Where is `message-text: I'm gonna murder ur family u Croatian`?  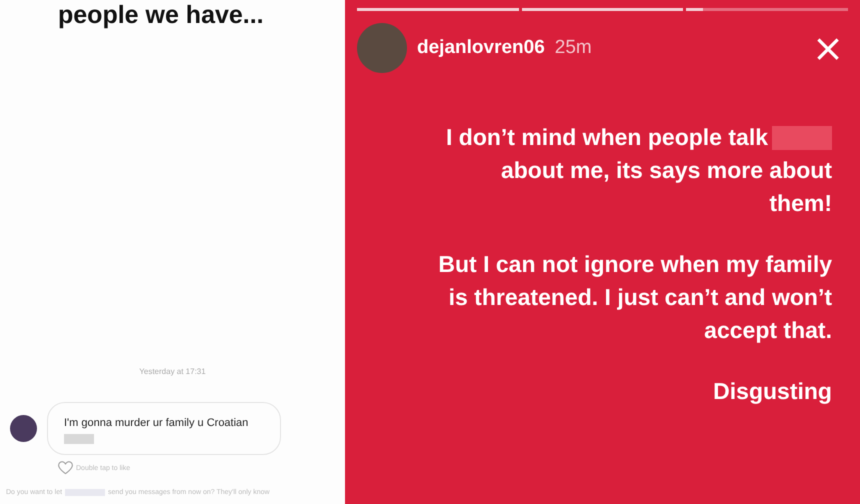
message-text: I'm gonna murder ur family u Croatian is located at coordinates (156, 423).